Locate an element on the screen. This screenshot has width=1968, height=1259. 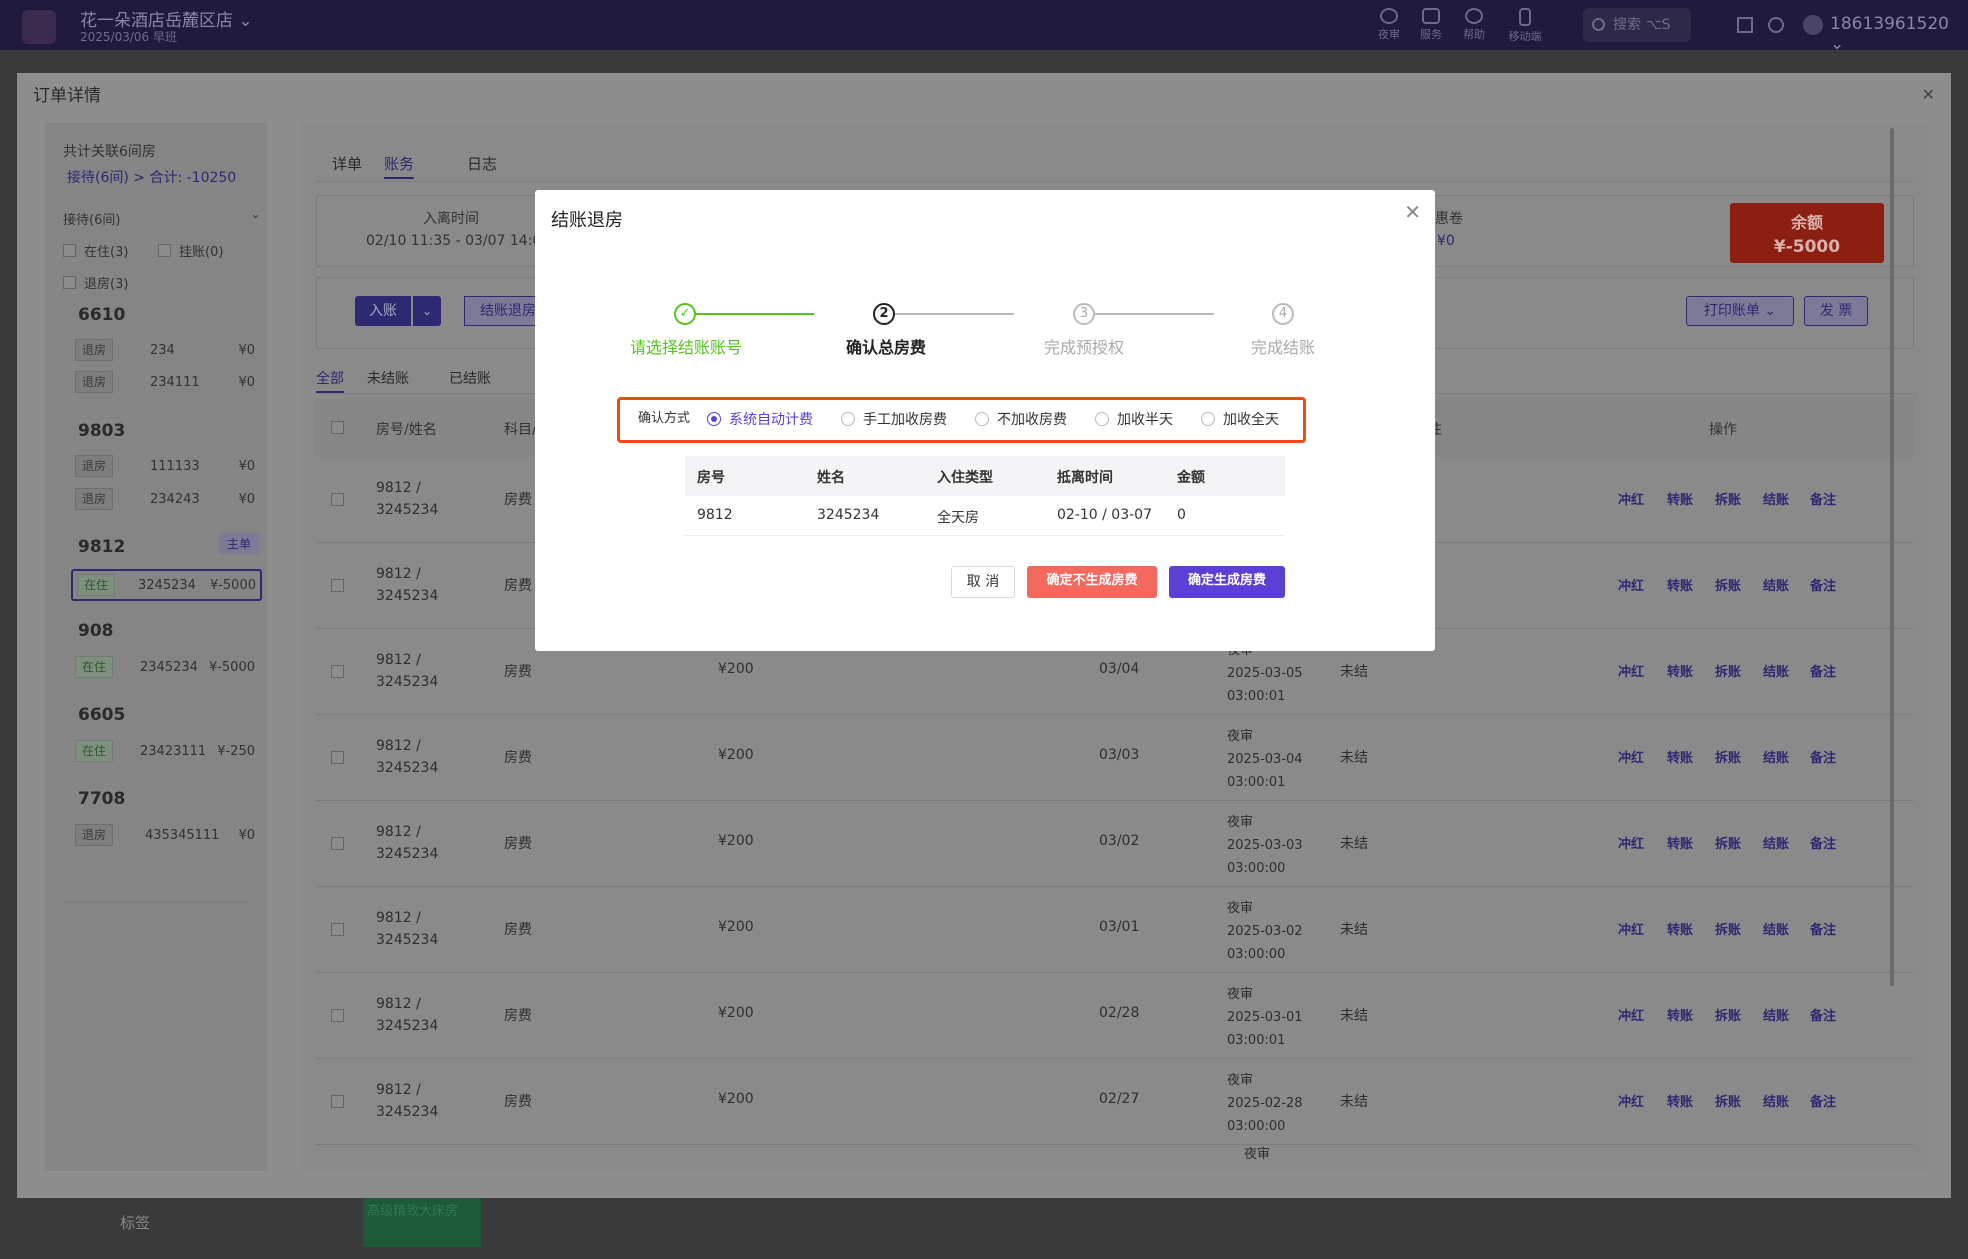
step-label-3: 完成预授权 is located at coordinates (1084, 347).